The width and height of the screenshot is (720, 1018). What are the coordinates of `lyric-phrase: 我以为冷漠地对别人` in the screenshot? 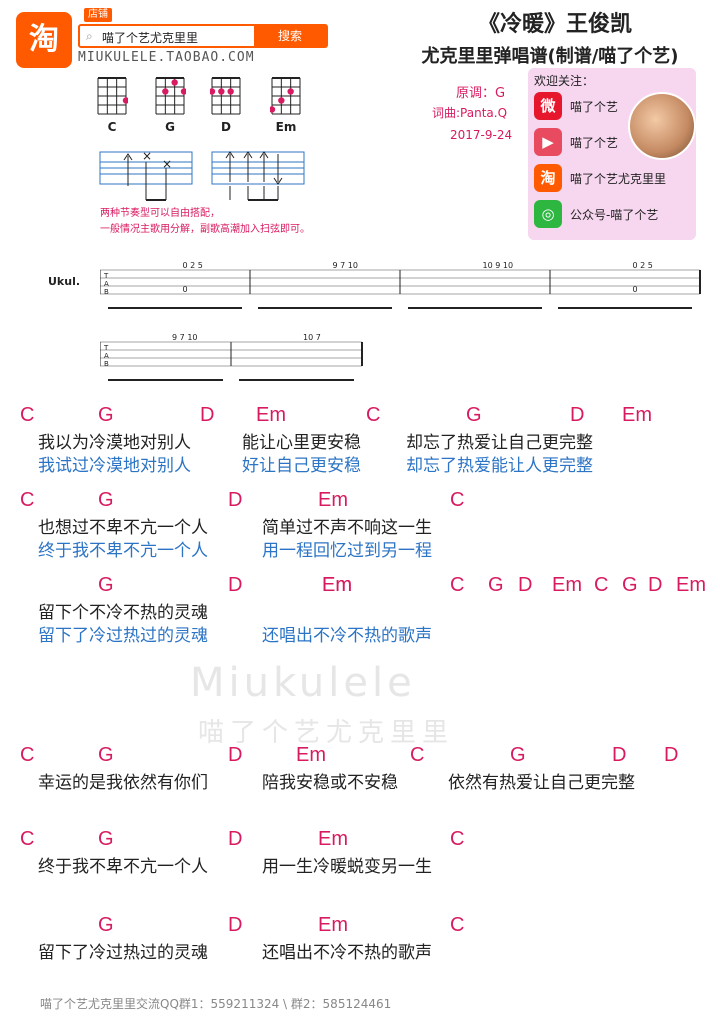 It's located at (114, 443).